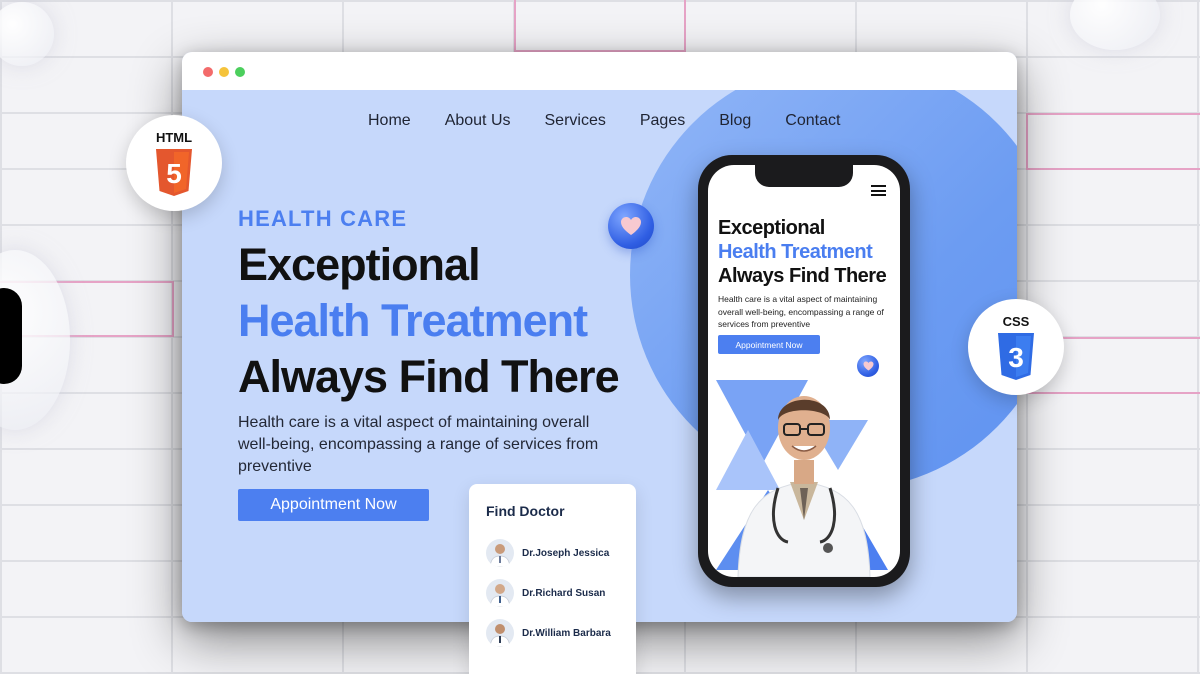 The height and width of the screenshot is (674, 1200). What do you see at coordinates (802, 276) in the screenshot?
I see `phone-title-line-3: Always Find There` at bounding box center [802, 276].